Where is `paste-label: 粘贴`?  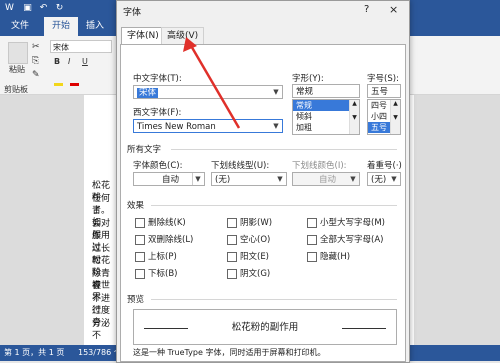
paste-label: 粘贴 is located at coordinates (17, 69).